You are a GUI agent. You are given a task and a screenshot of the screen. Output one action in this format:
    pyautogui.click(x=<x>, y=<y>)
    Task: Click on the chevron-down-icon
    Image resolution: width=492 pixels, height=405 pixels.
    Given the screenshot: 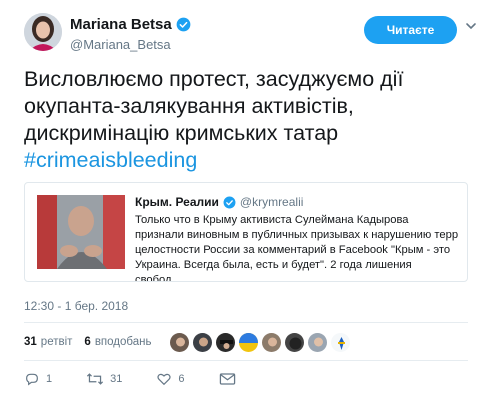 What is the action you would take?
    pyautogui.click(x=471, y=26)
    